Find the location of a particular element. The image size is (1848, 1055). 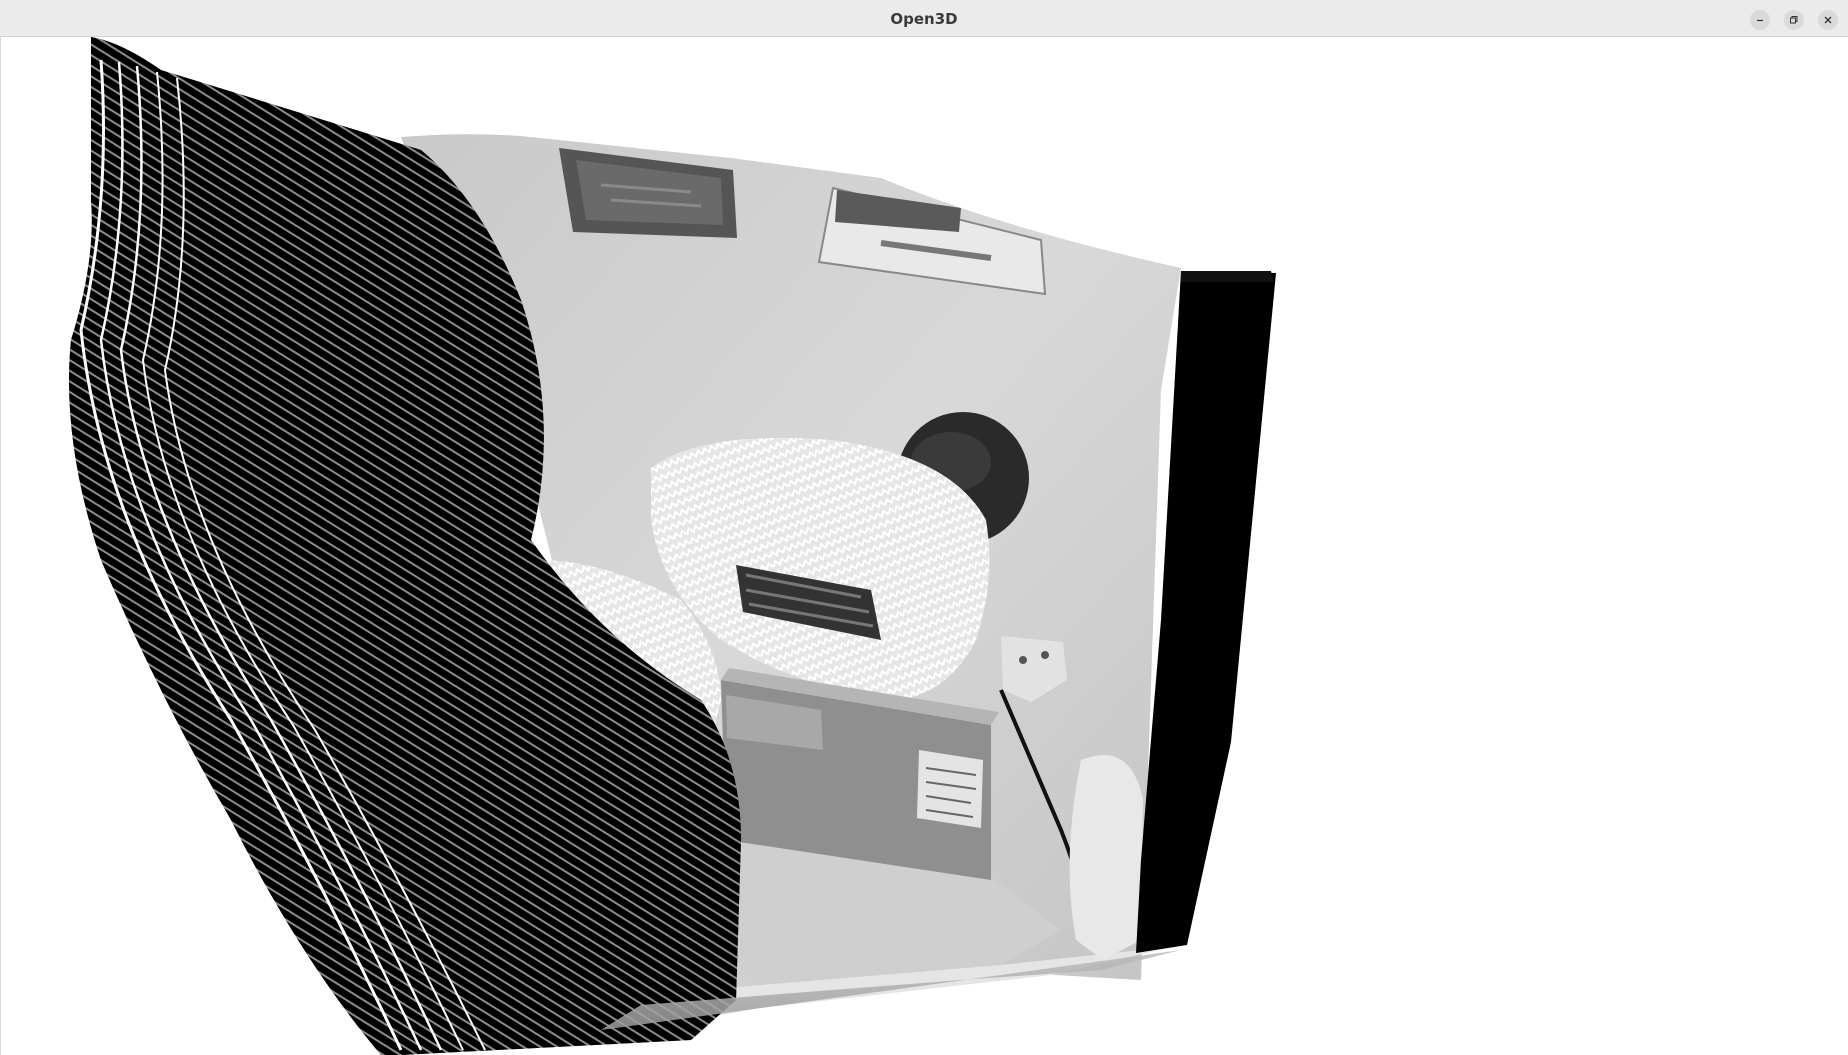

close-icon is located at coordinates (1828, 20).